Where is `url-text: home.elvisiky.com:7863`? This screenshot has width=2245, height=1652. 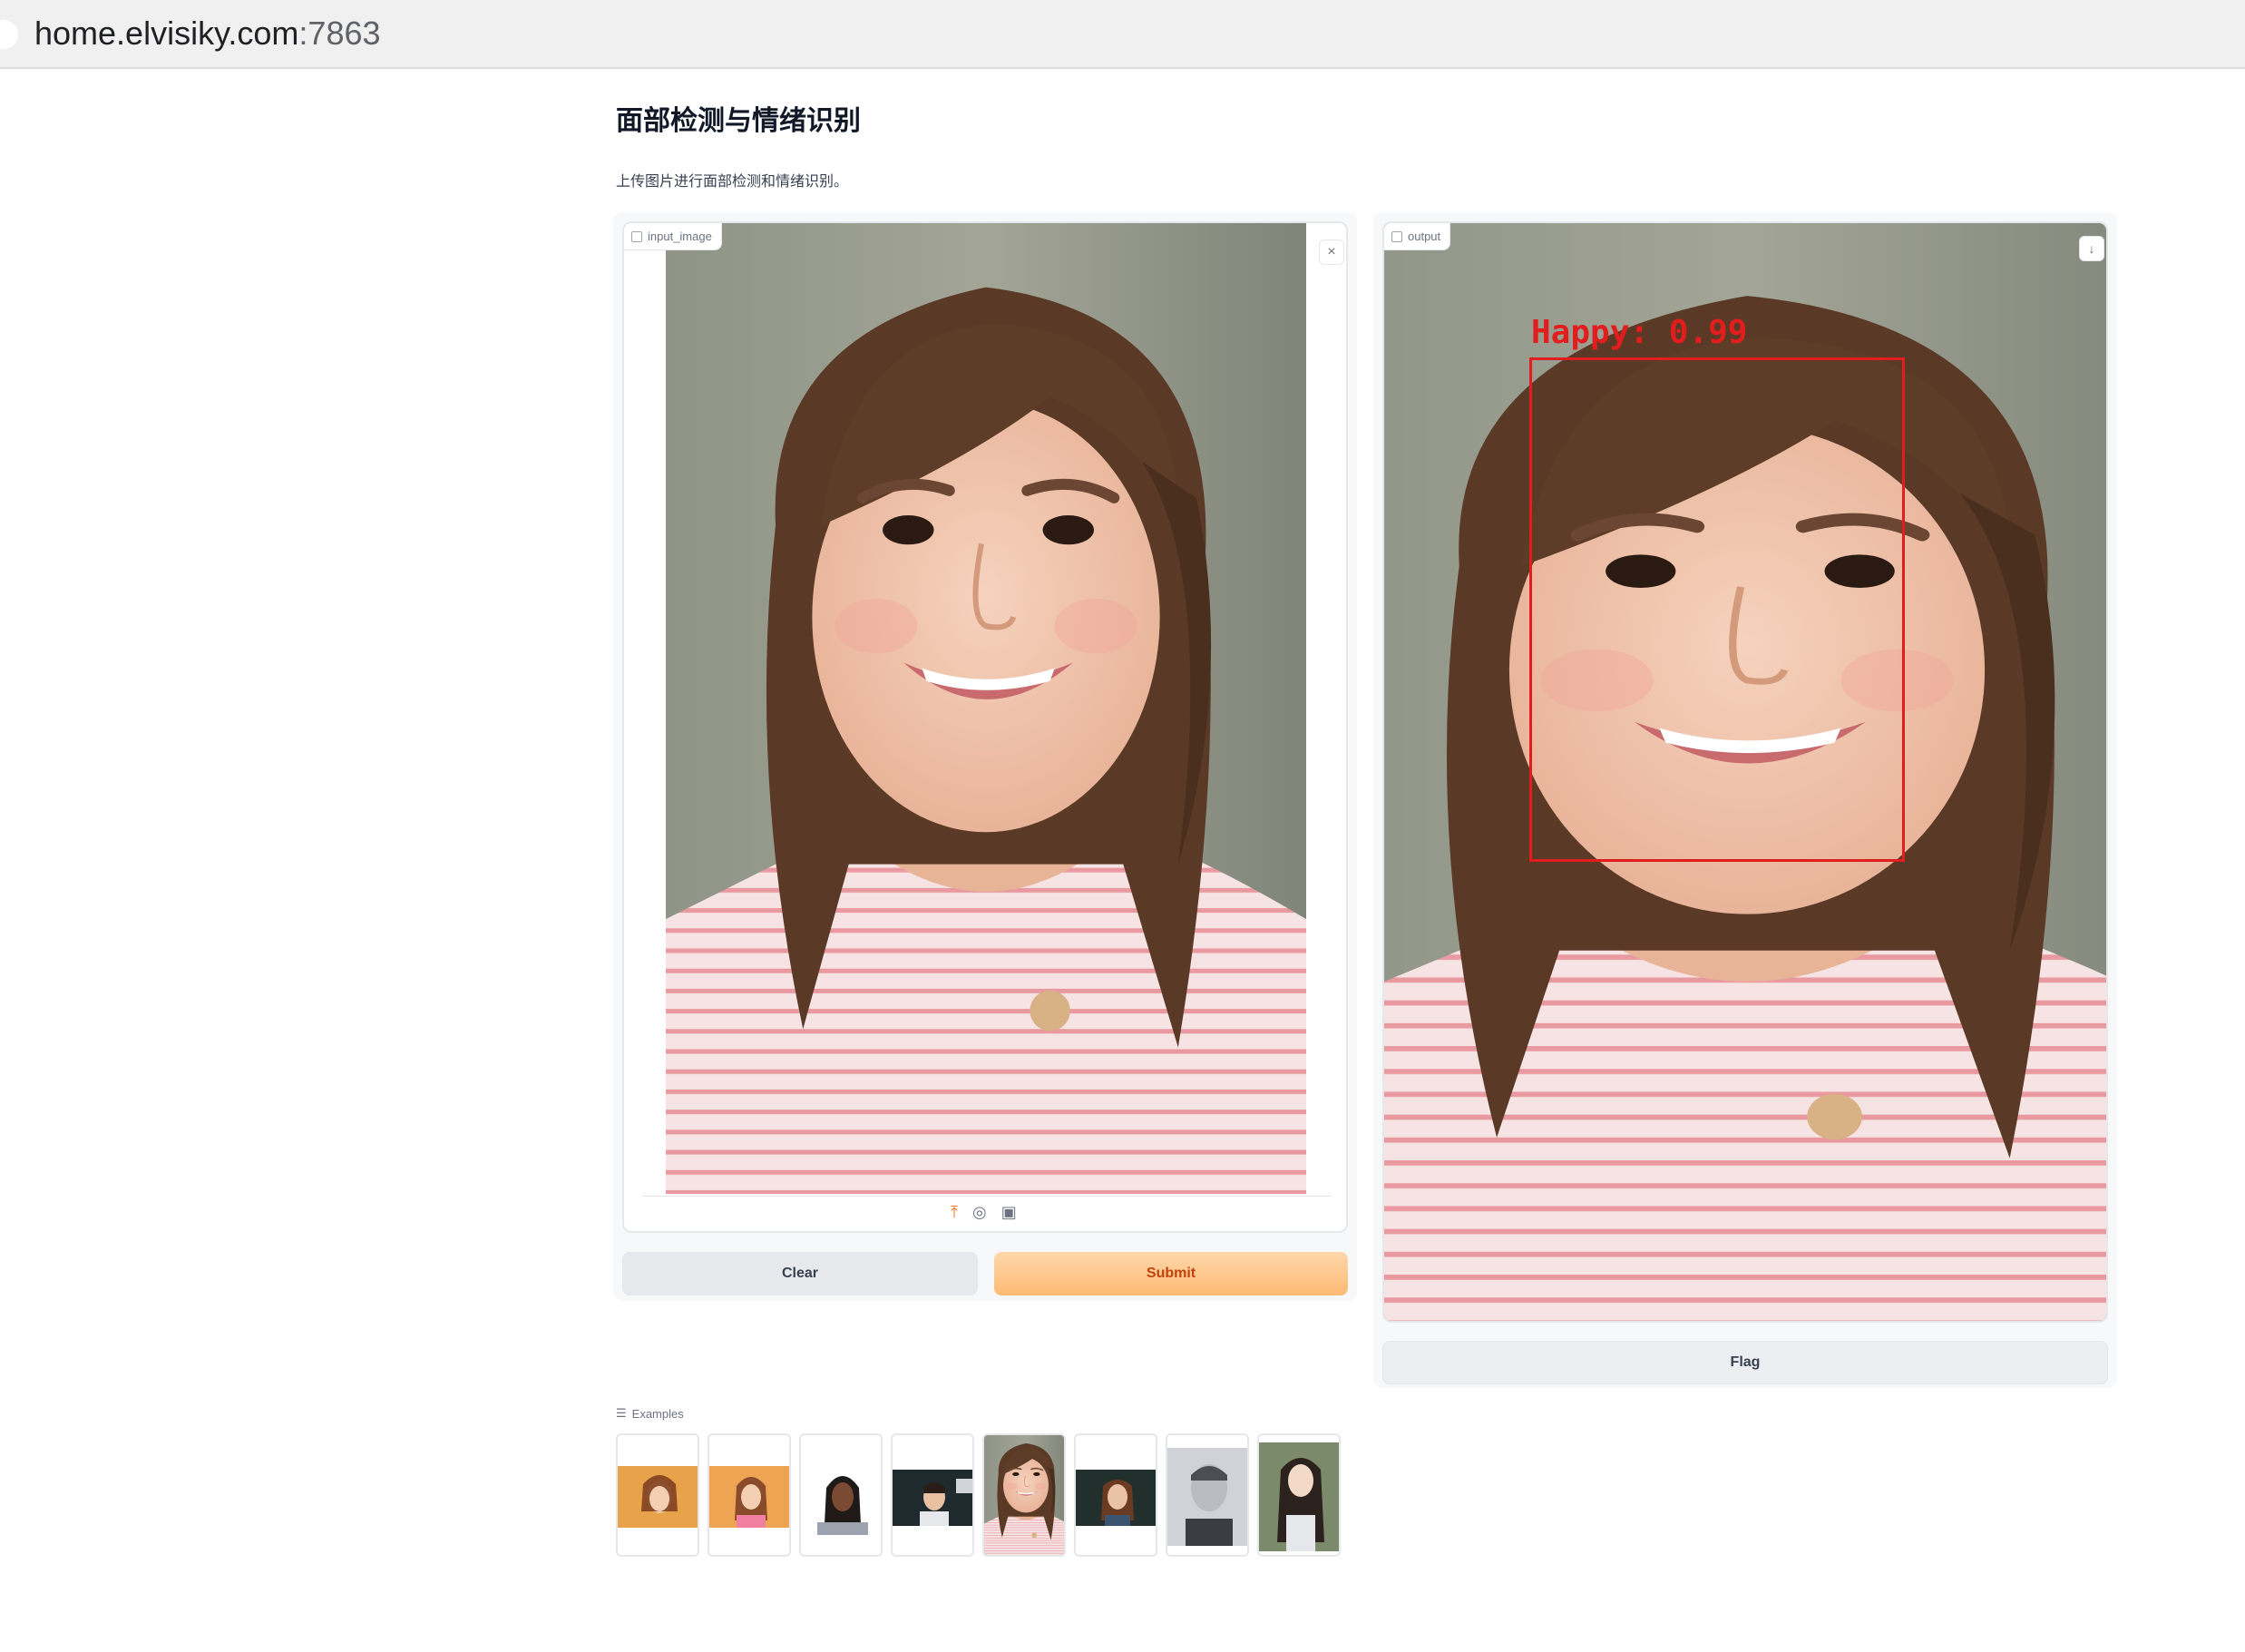 url-text: home.elvisiky.com:7863 is located at coordinates (207, 34).